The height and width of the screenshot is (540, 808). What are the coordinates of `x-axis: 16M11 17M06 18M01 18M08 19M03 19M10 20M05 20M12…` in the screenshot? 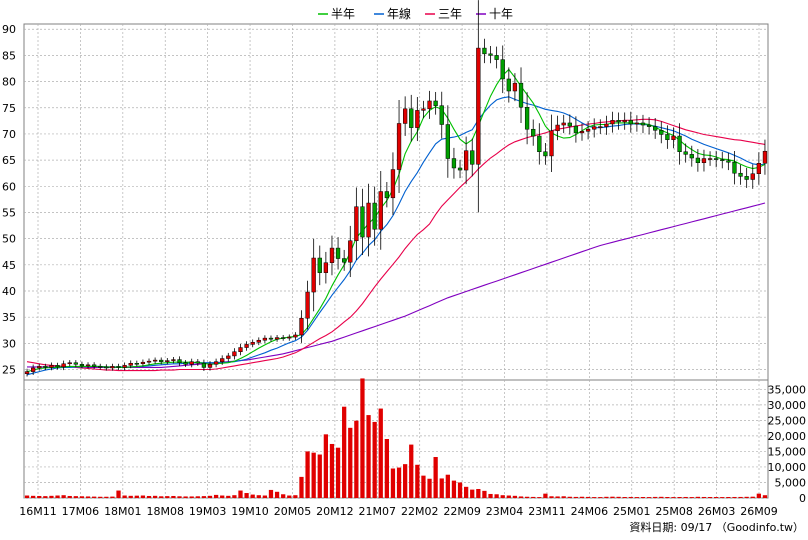 It's located at (398, 511).